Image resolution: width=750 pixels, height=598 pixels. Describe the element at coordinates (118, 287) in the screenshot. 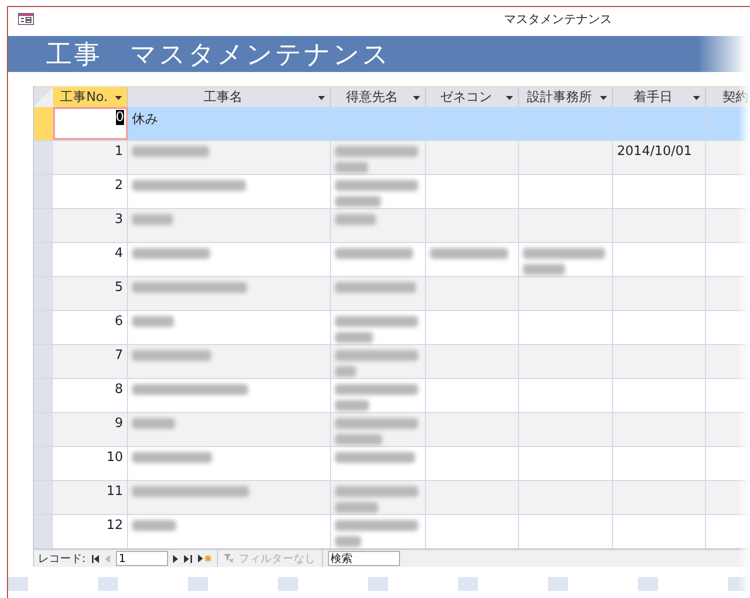

I see `table-cell: 5` at that location.